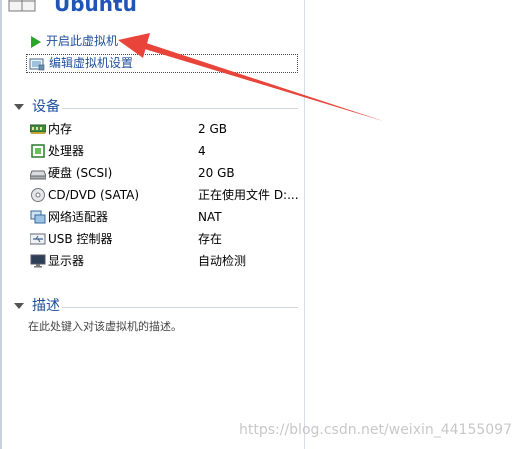 The image size is (522, 449). What do you see at coordinates (202, 151) in the screenshot?
I see `device-value: 4` at bounding box center [202, 151].